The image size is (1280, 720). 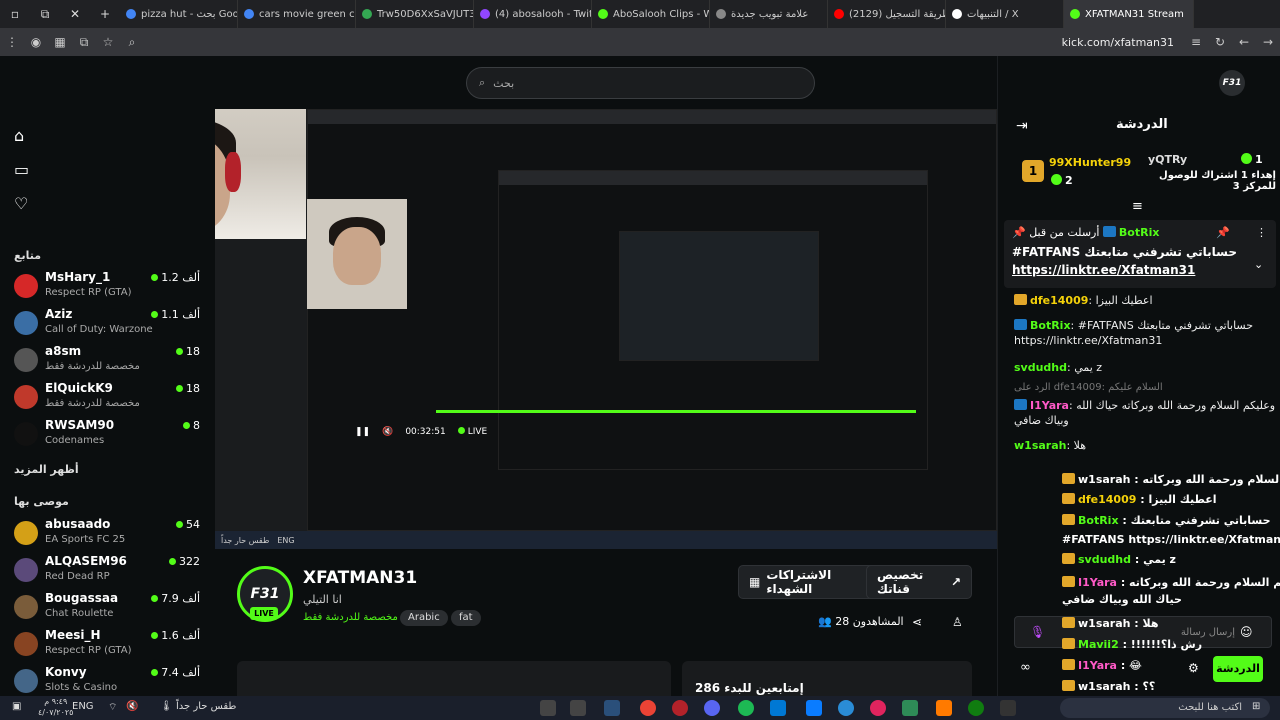 I want to click on site-settings-icon: ≡, so click(x=1196, y=42).